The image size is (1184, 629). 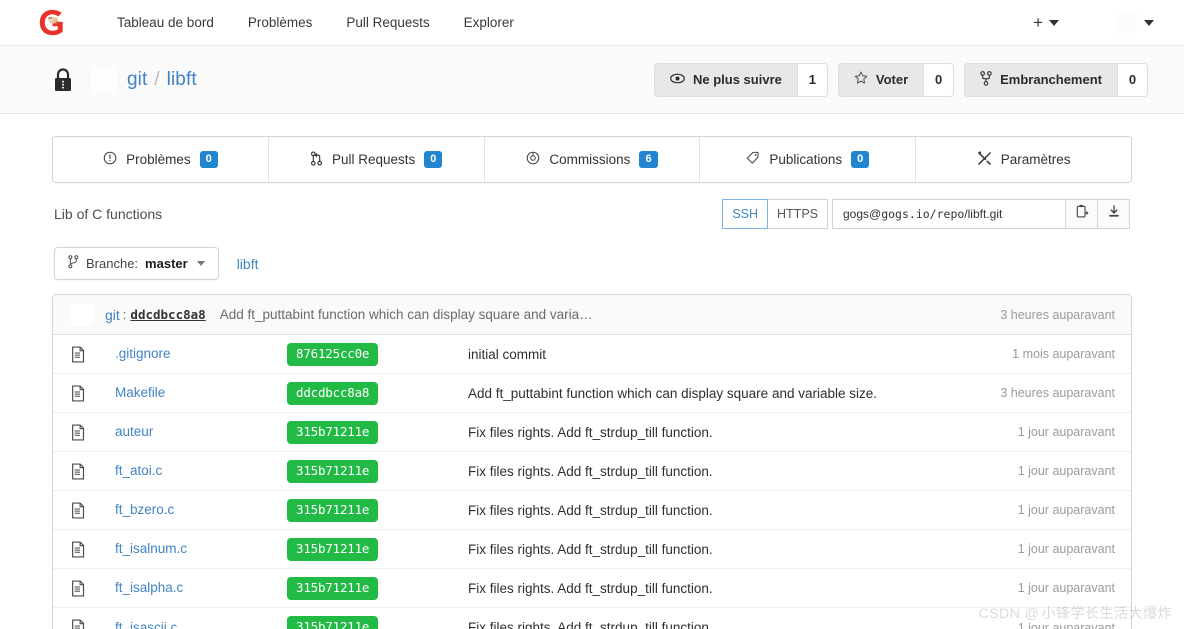 I want to click on tab-issues: Problèmes 0, so click(x=161, y=159).